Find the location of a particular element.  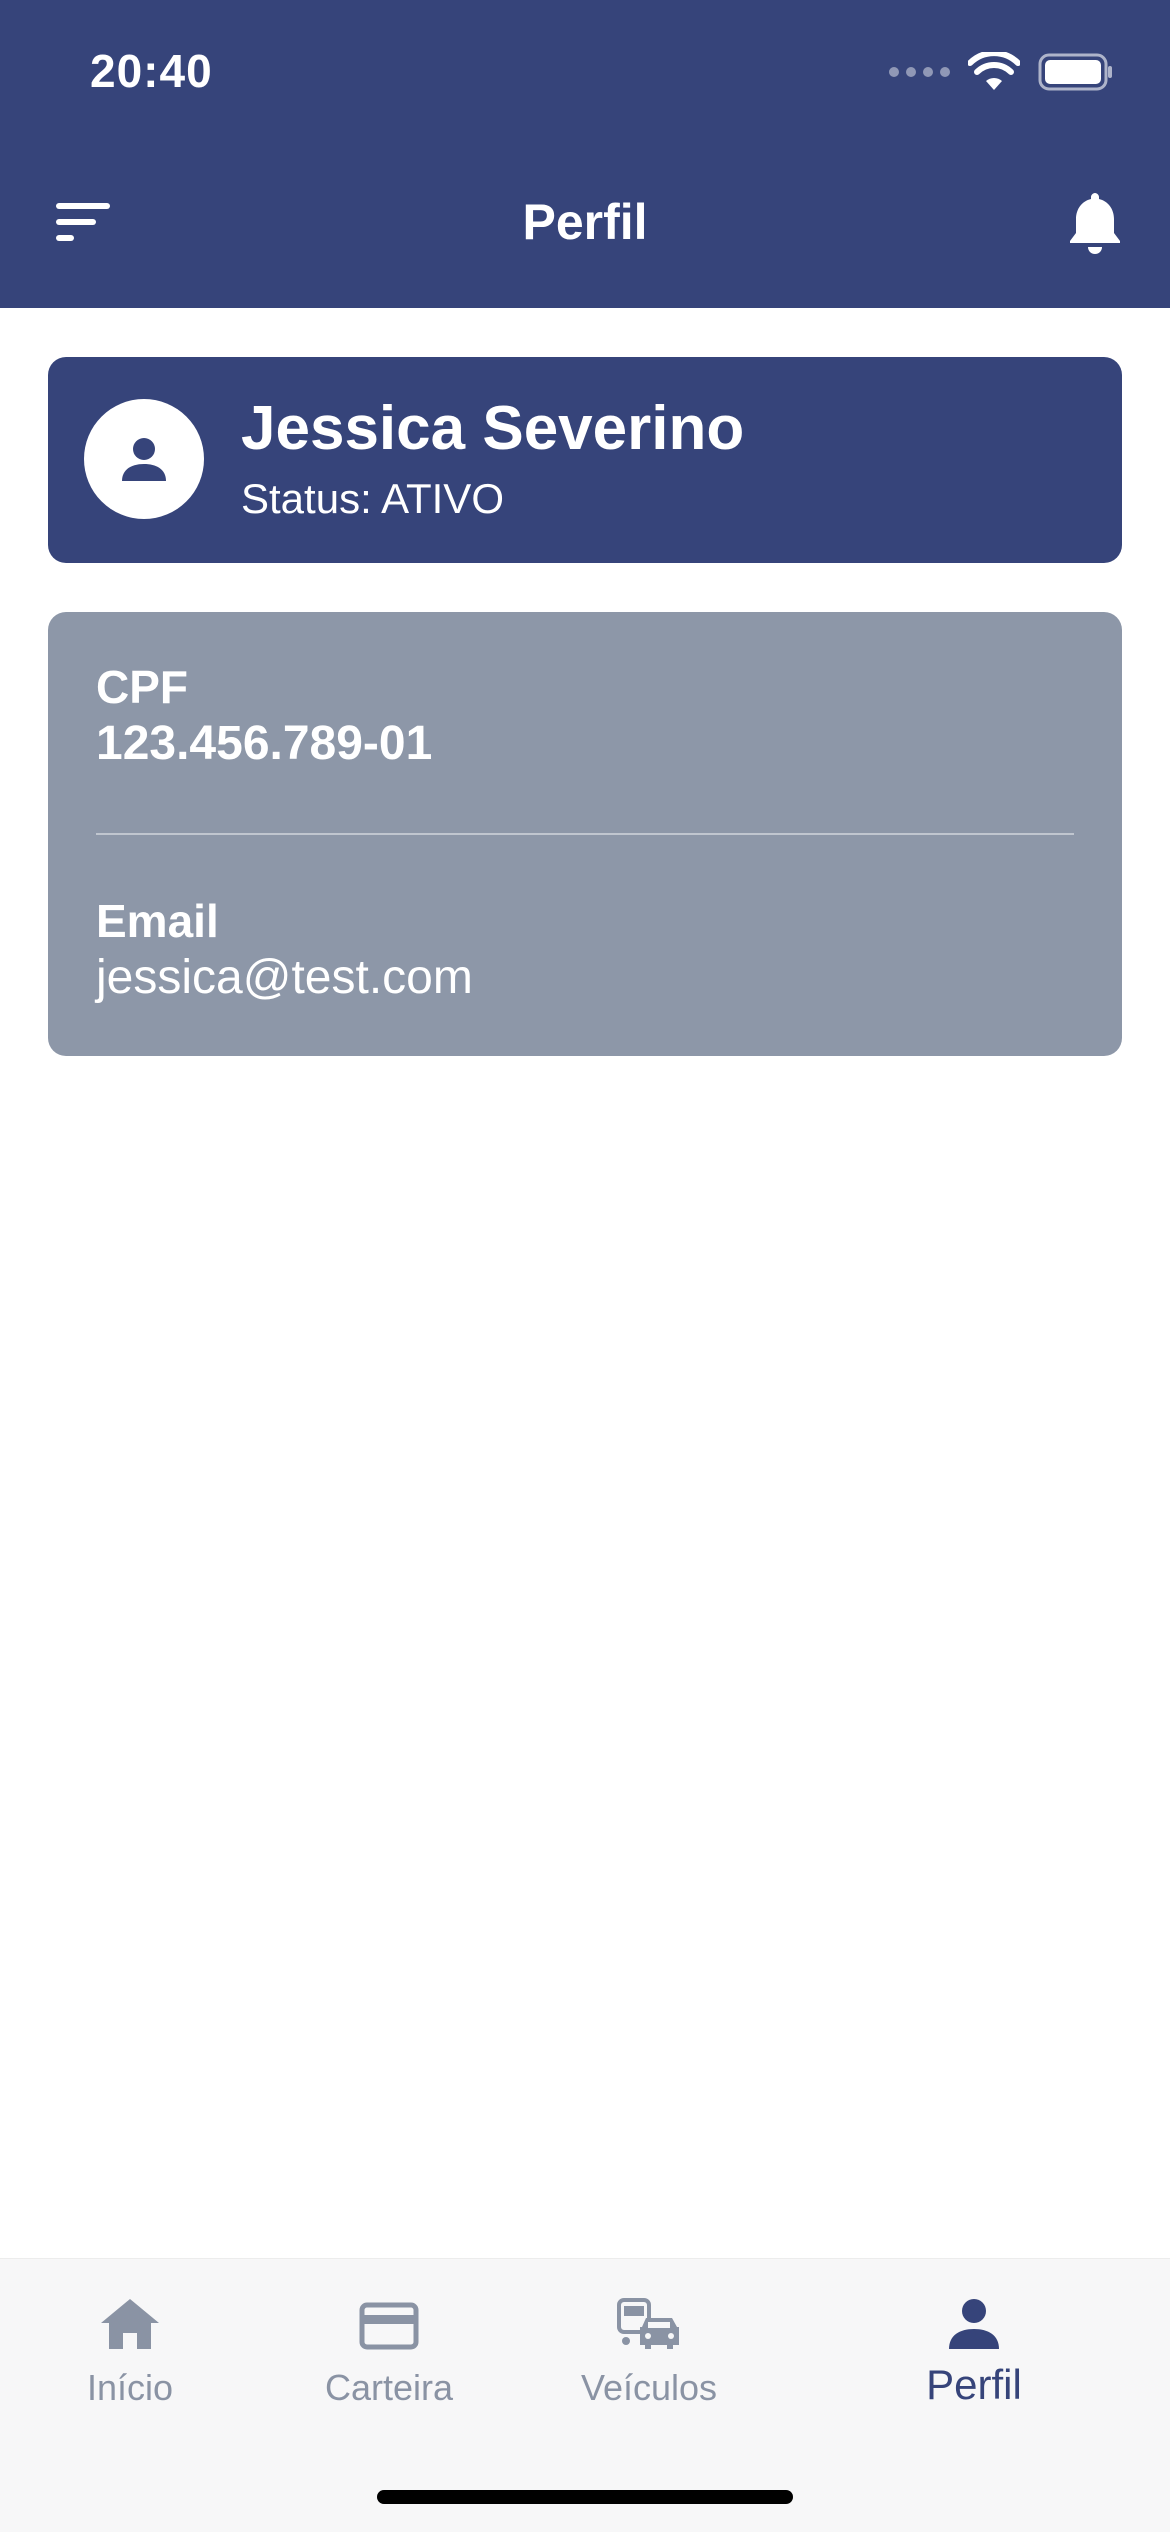

home-indicator is located at coordinates (585, 2497).